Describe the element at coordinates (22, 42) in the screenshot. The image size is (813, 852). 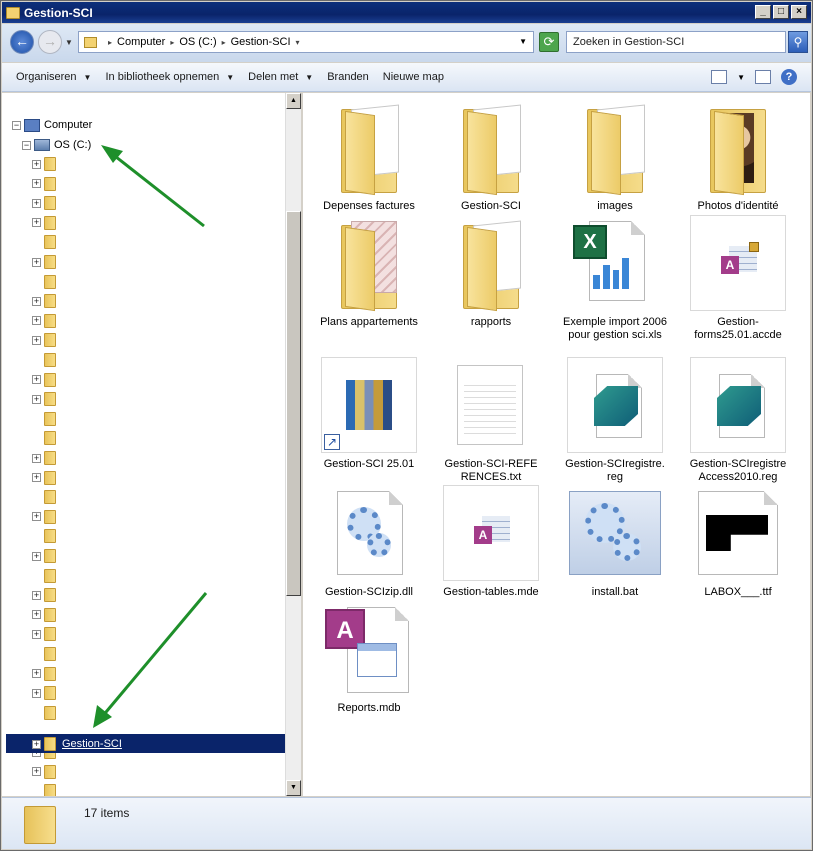
I see `back-button: ←` at that location.